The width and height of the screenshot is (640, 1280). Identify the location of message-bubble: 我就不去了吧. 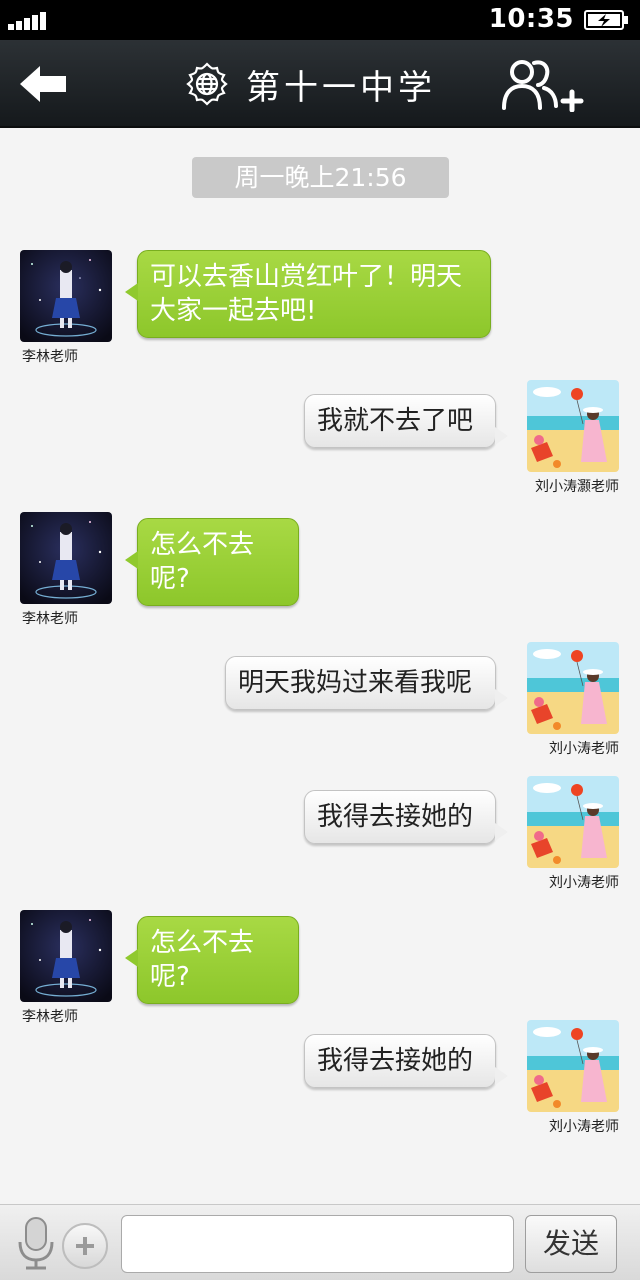
(406, 421).